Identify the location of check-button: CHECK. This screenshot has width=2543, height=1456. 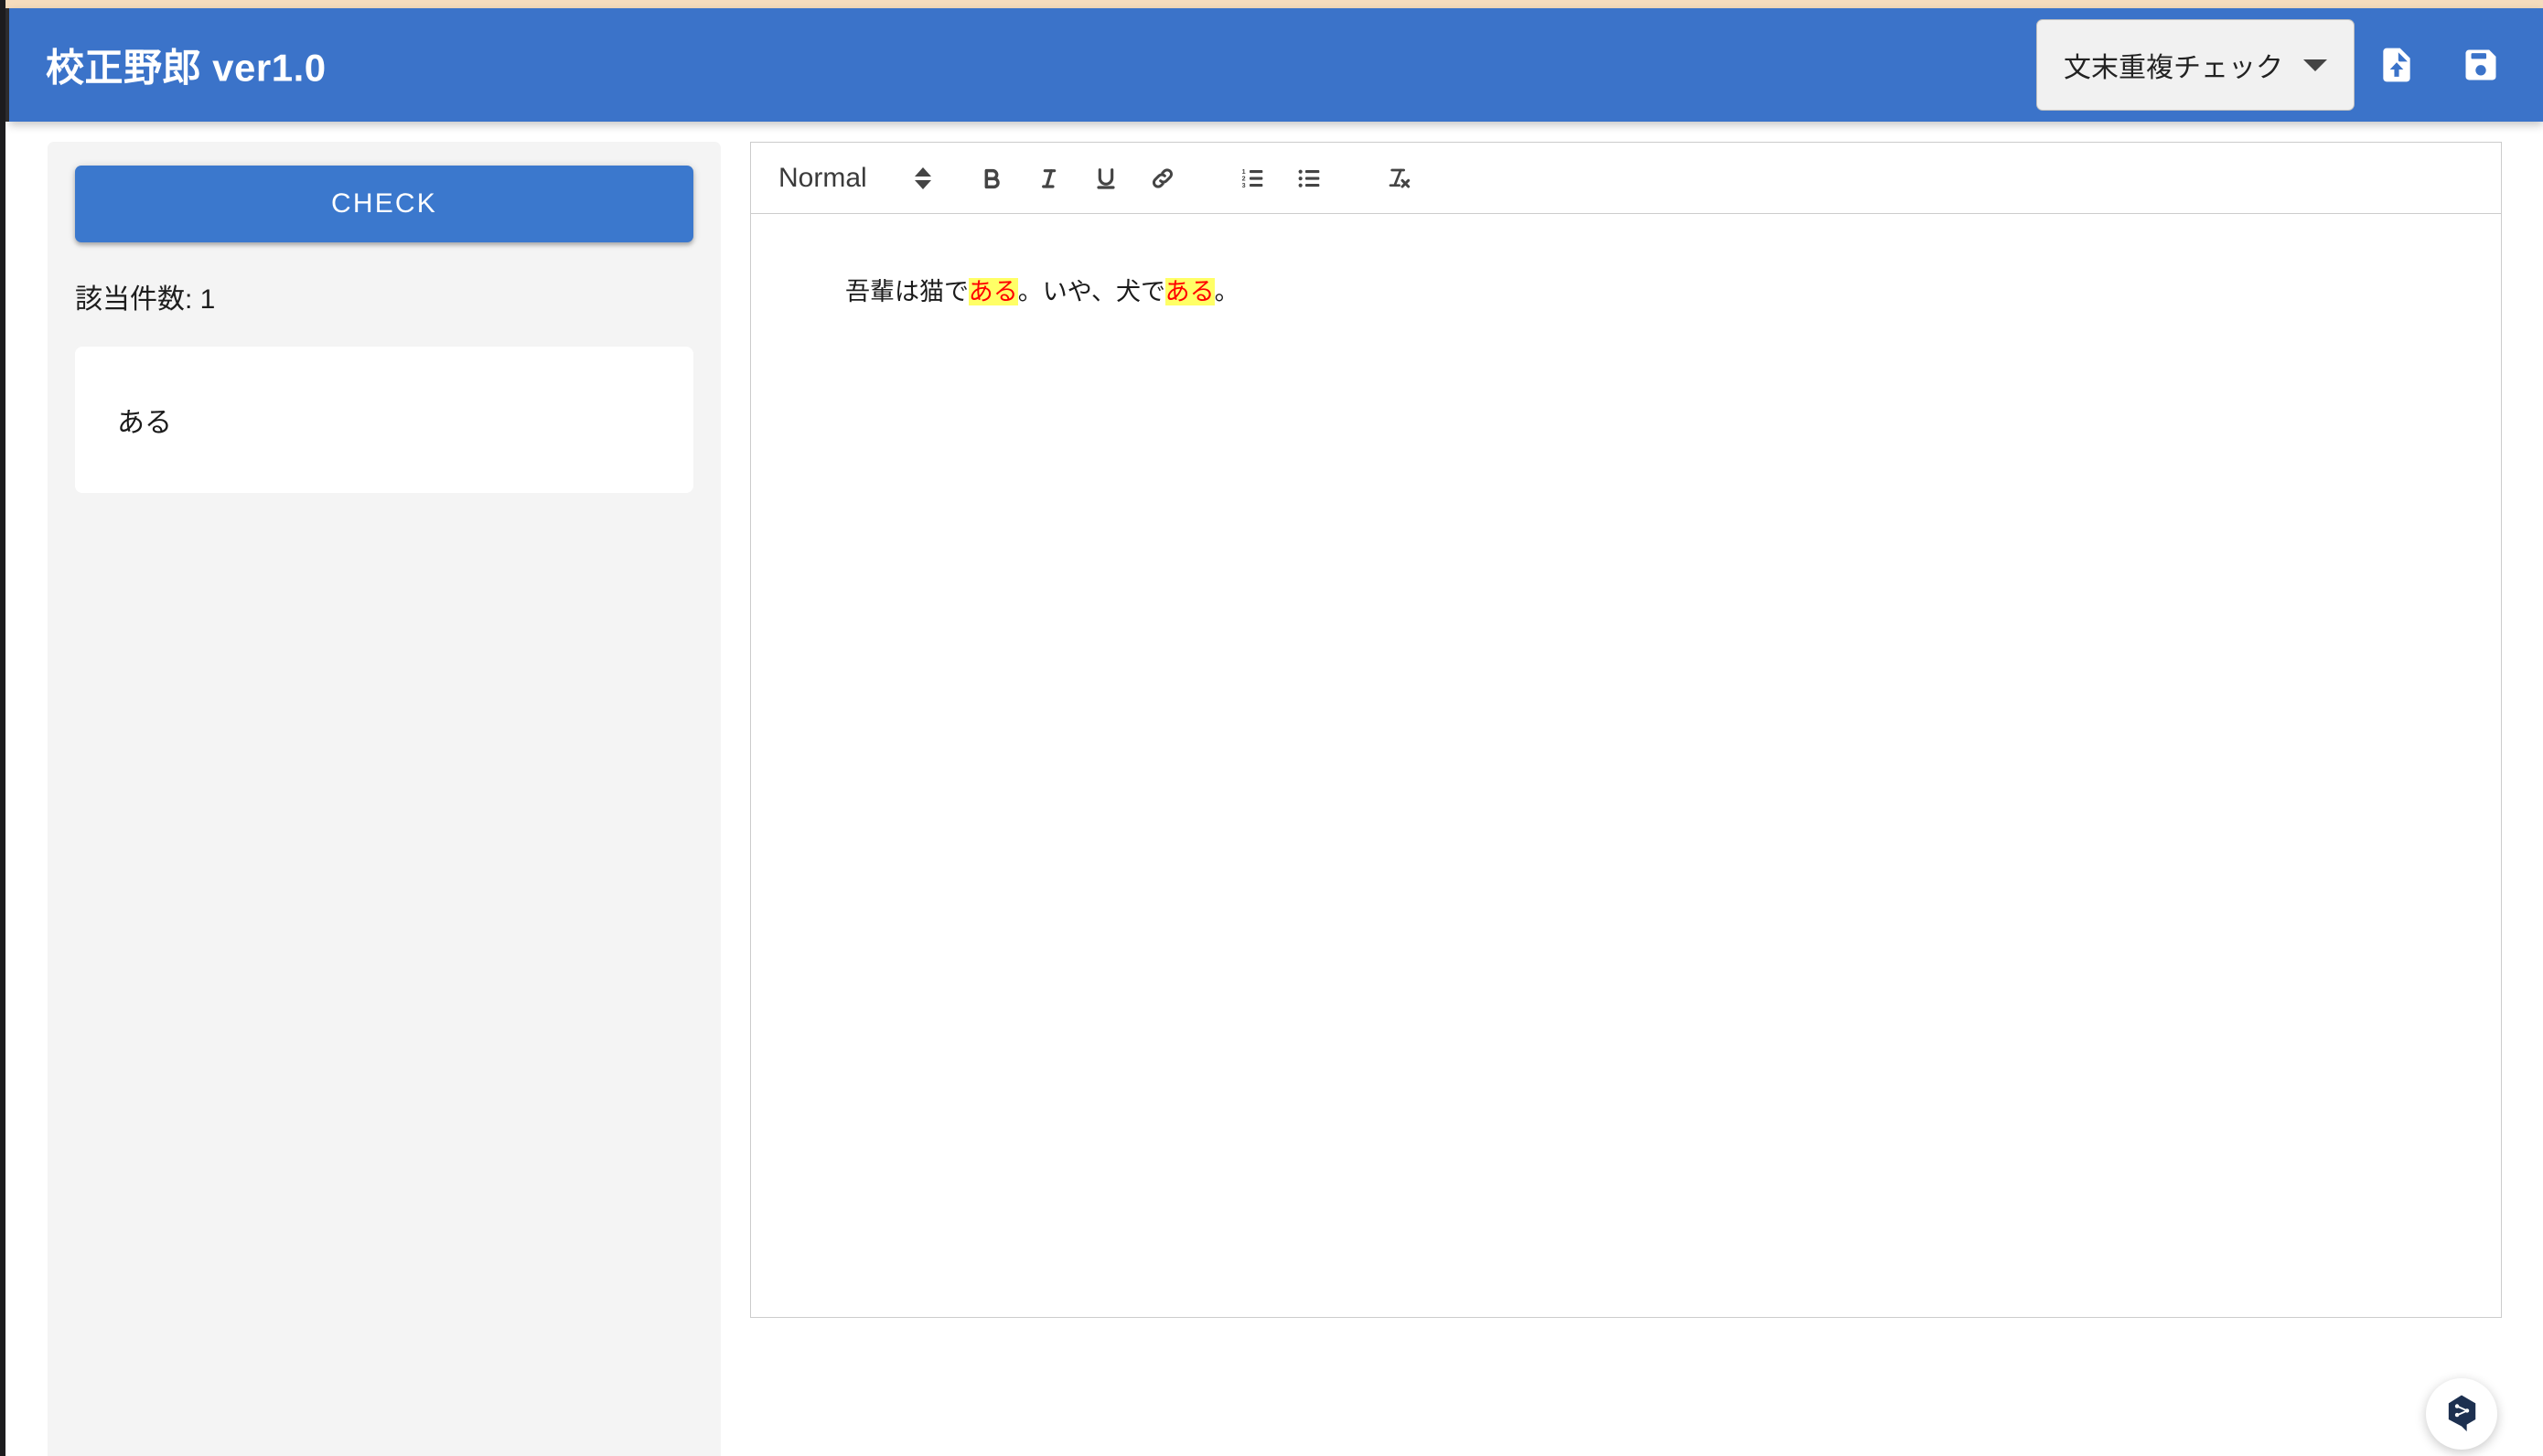
(384, 204).